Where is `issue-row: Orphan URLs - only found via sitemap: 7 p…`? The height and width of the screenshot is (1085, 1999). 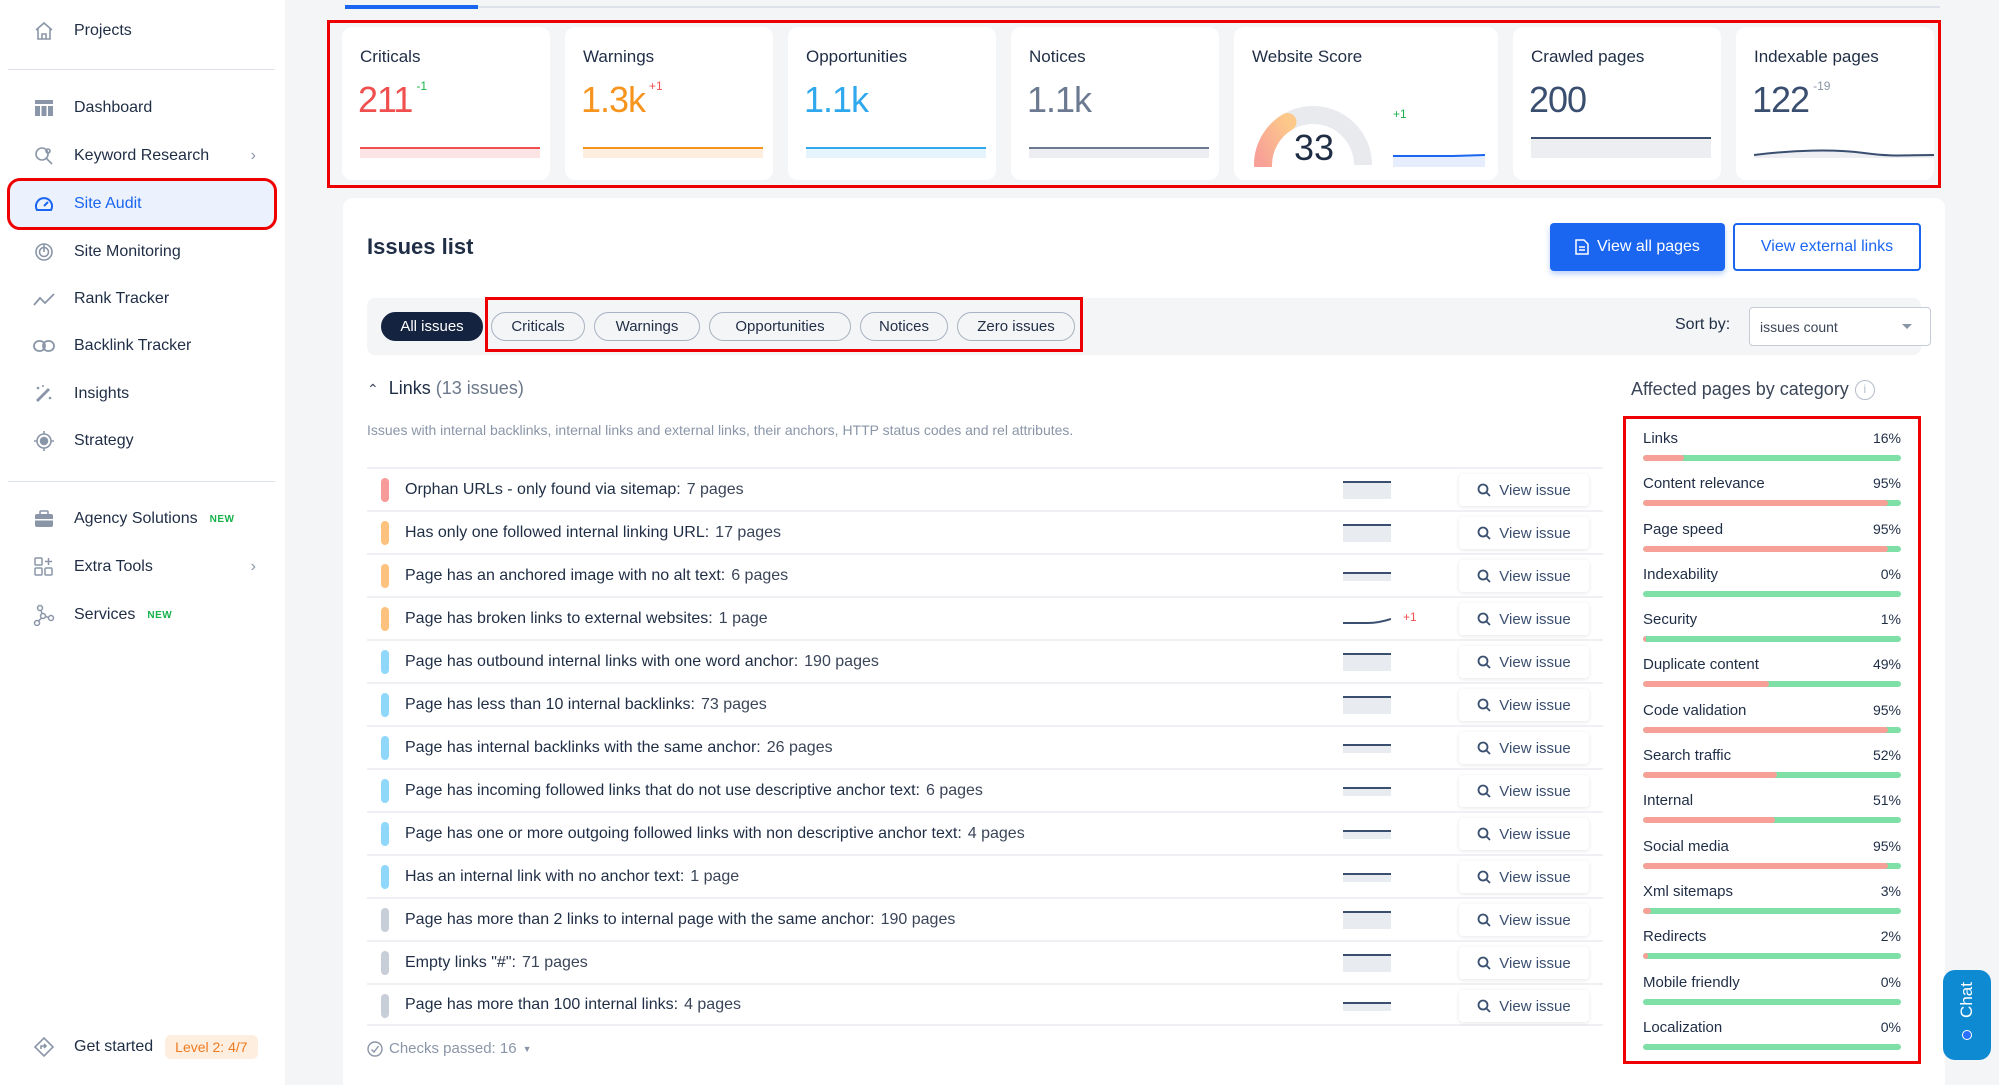 issue-row: Orphan URLs - only found via sitemap: 7 p… is located at coordinates (985, 488).